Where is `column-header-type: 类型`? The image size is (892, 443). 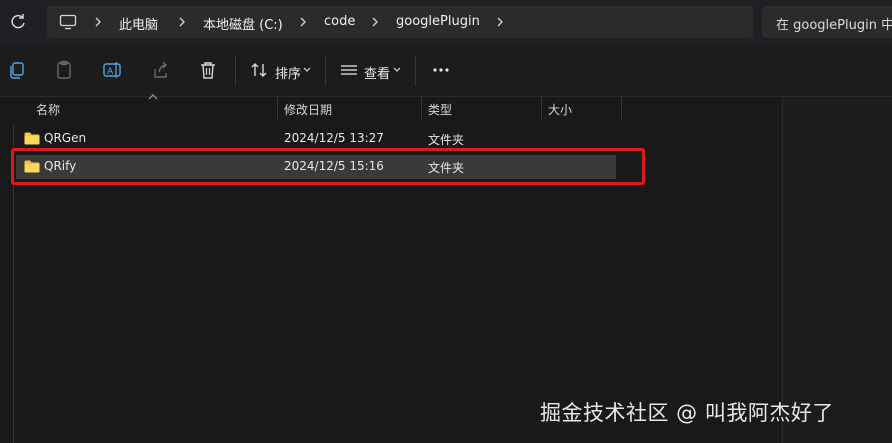 column-header-type: 类型 is located at coordinates (440, 109).